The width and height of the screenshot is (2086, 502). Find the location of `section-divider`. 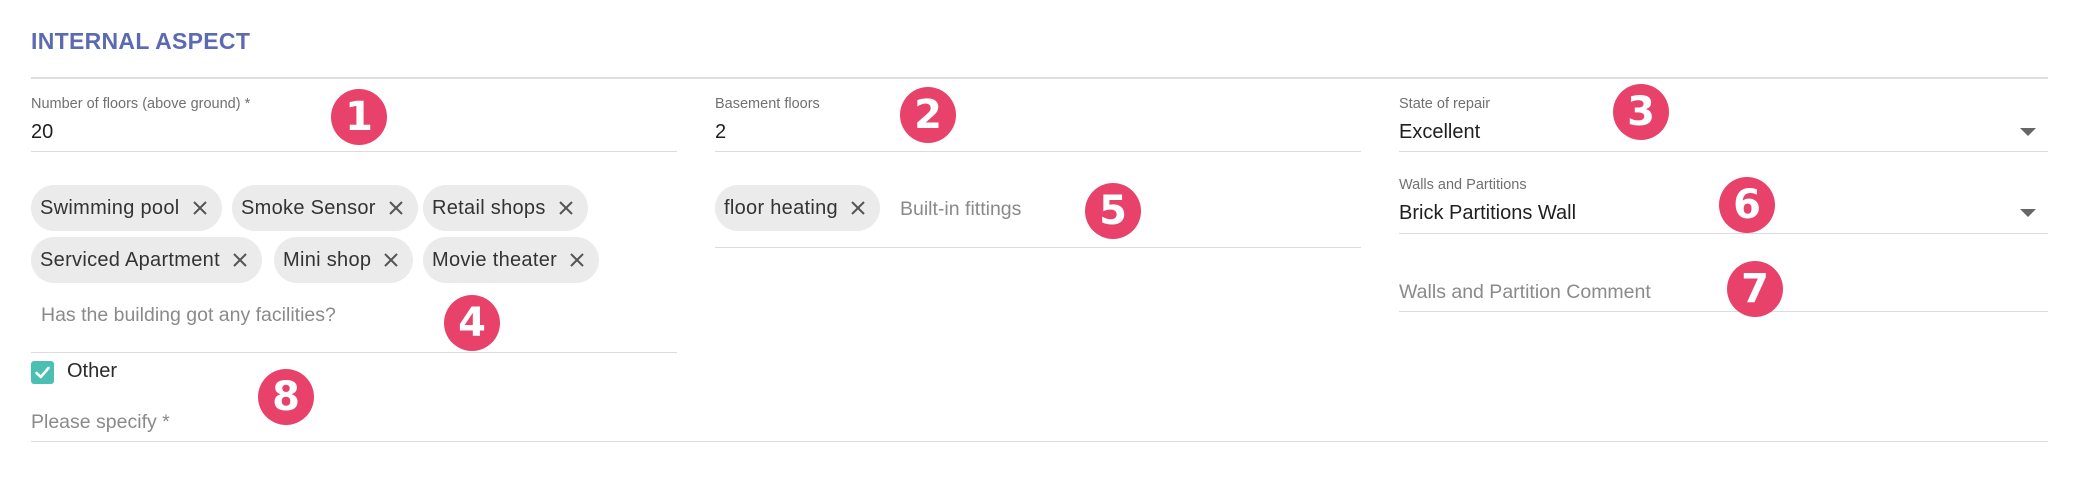

section-divider is located at coordinates (1039, 78).